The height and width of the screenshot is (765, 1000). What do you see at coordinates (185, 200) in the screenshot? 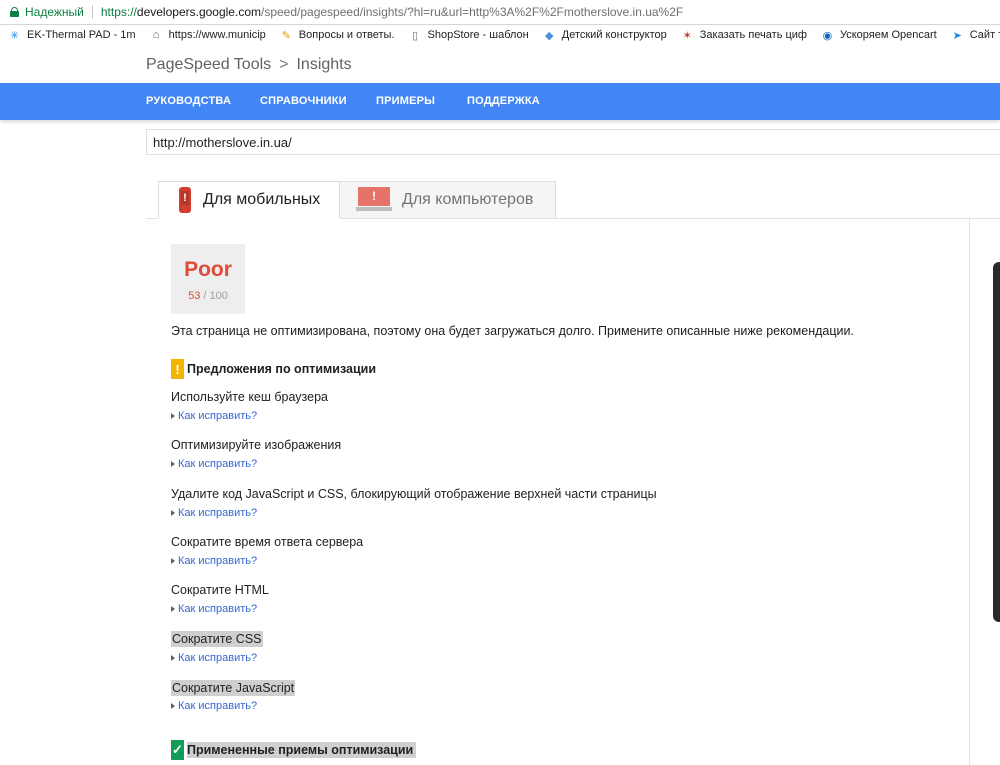
I see `mobile-phone-icon: !` at bounding box center [185, 200].